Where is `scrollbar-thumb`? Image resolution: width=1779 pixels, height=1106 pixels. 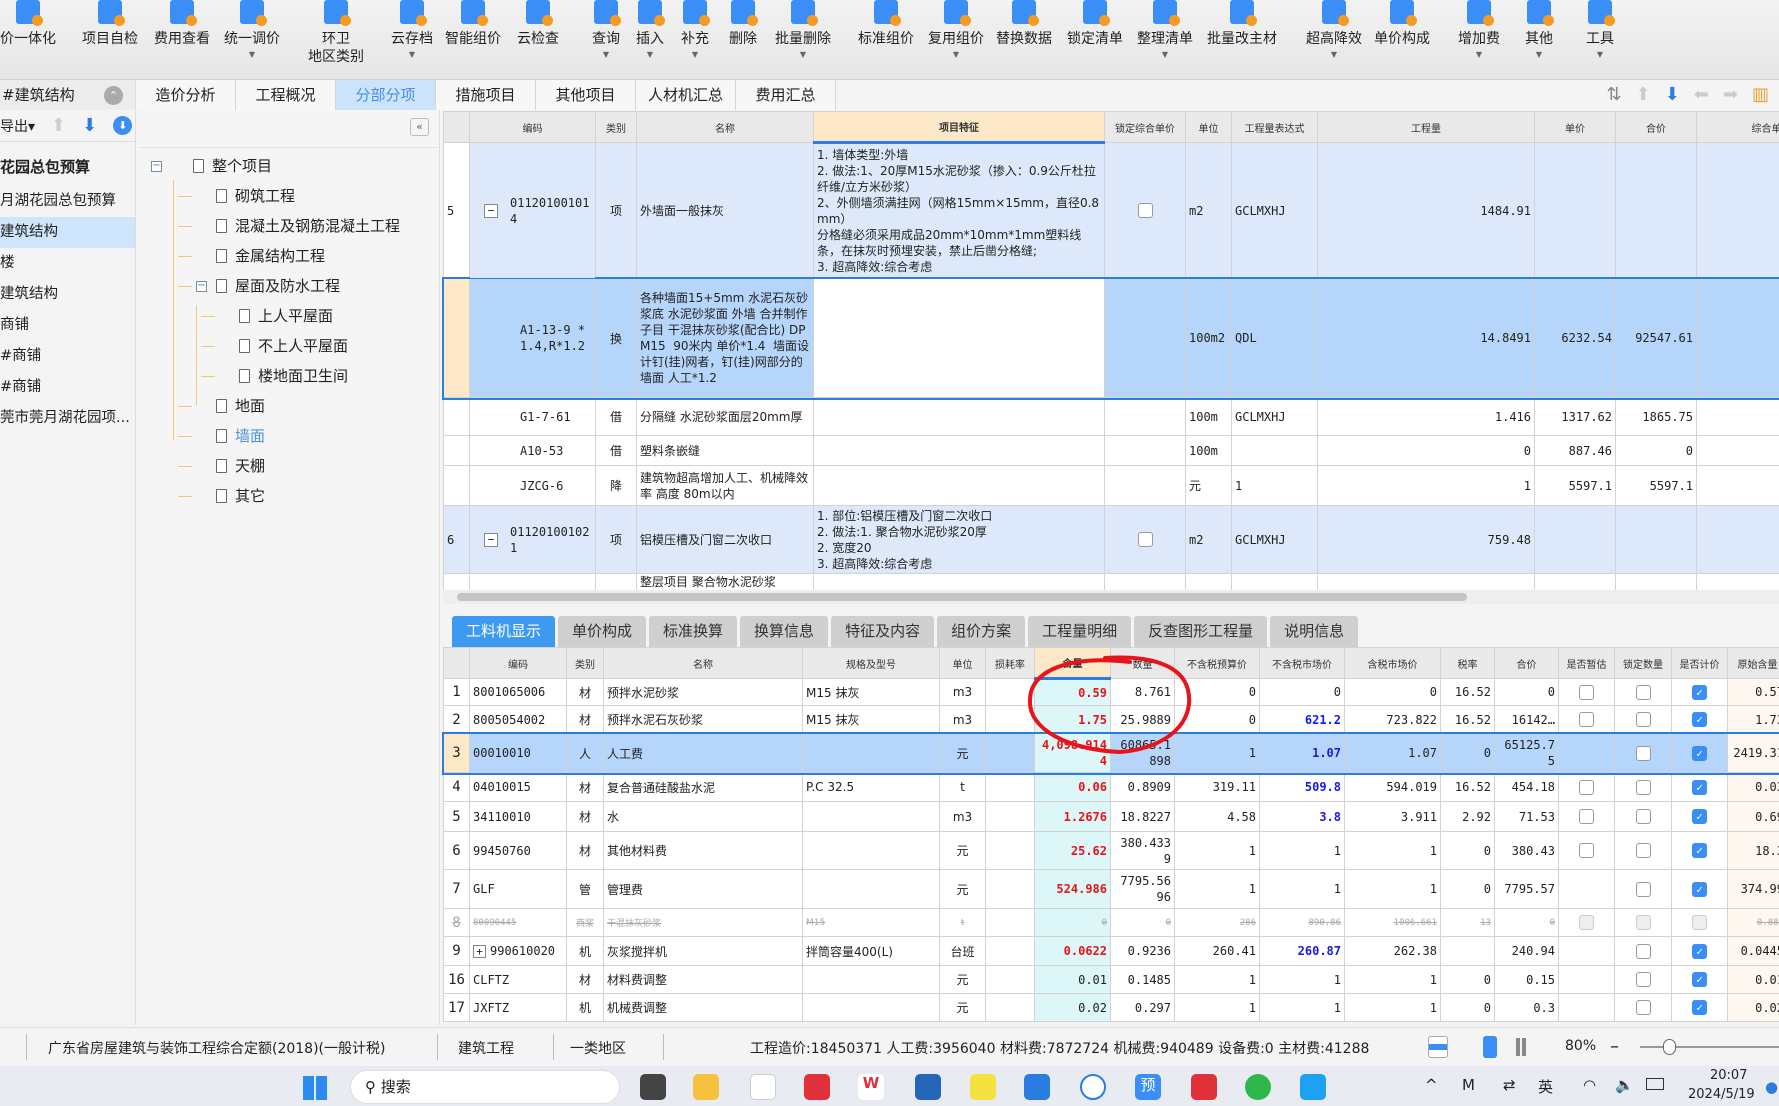
scrollbar-thumb is located at coordinates (962, 597).